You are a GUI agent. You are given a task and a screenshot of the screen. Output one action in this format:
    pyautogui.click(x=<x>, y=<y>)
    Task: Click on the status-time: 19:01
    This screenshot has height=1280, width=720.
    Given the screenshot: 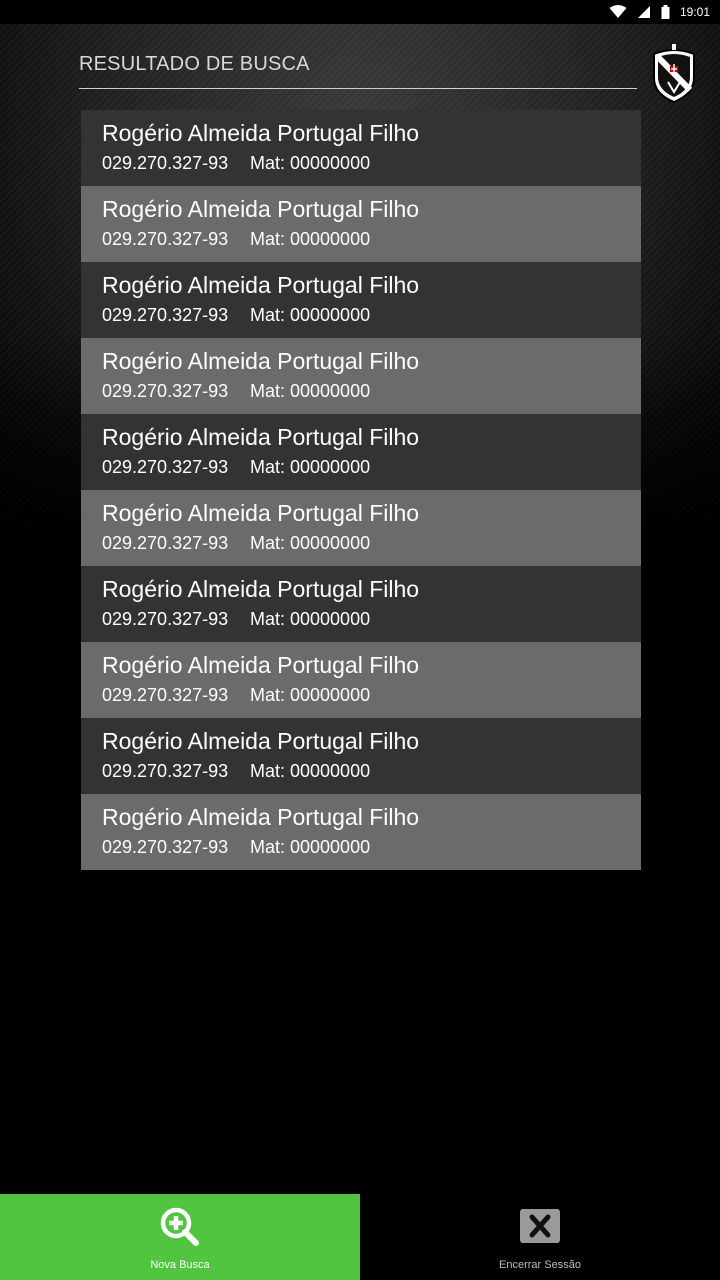 What is the action you would take?
    pyautogui.click(x=694, y=12)
    